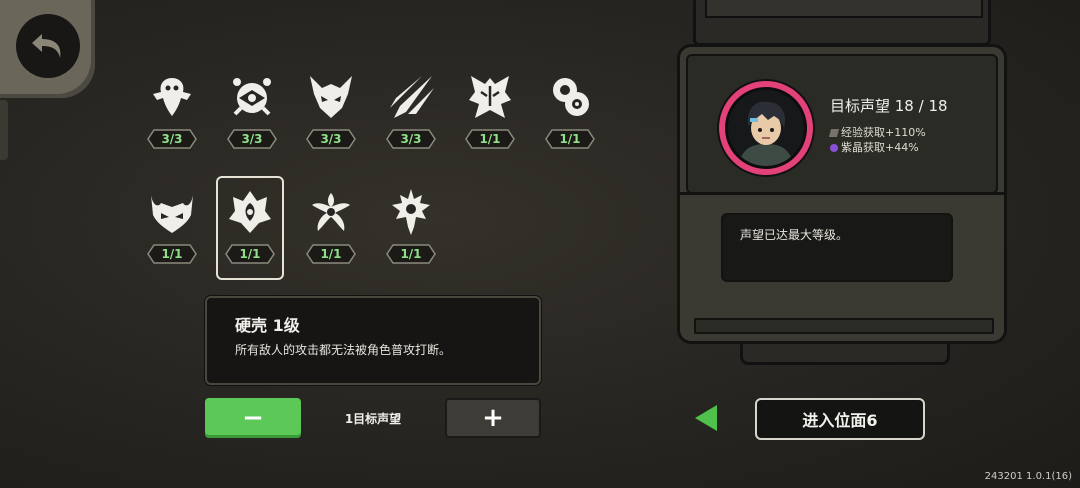 This screenshot has width=1080, height=488. I want to click on previous-arrow-icon, so click(706, 418).